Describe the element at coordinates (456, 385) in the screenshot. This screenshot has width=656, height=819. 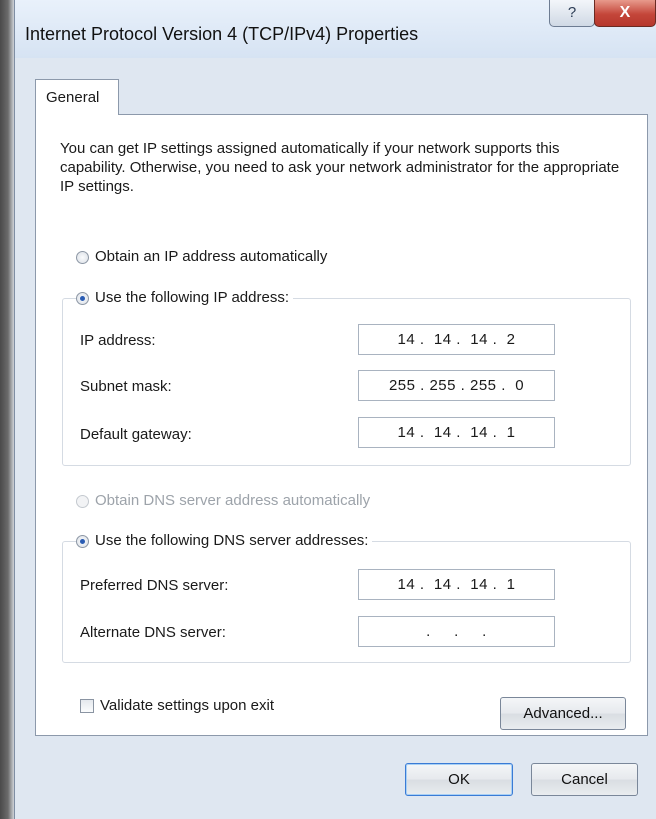
I see `subnet-mask-input: 255 . 255 . 255 . 0` at that location.